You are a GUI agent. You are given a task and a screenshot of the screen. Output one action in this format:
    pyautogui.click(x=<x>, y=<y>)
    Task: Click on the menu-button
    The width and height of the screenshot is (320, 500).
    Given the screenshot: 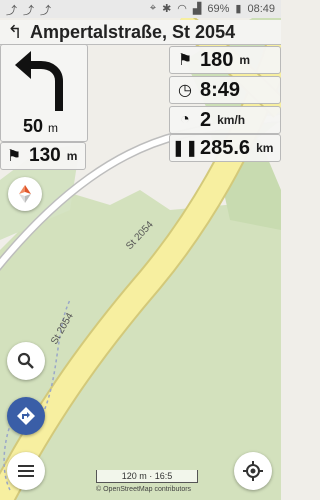 What is the action you would take?
    pyautogui.click(x=26, y=471)
    